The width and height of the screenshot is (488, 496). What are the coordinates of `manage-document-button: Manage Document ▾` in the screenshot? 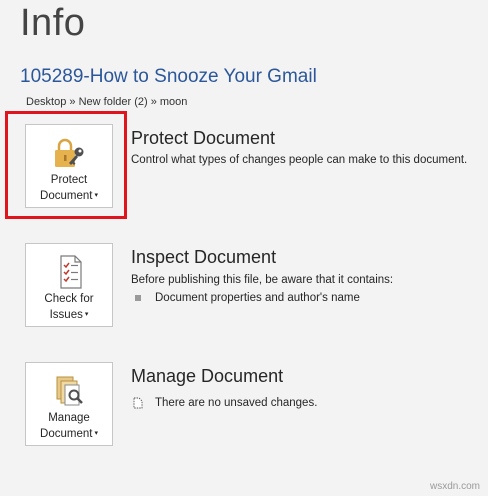 It's located at (69, 404).